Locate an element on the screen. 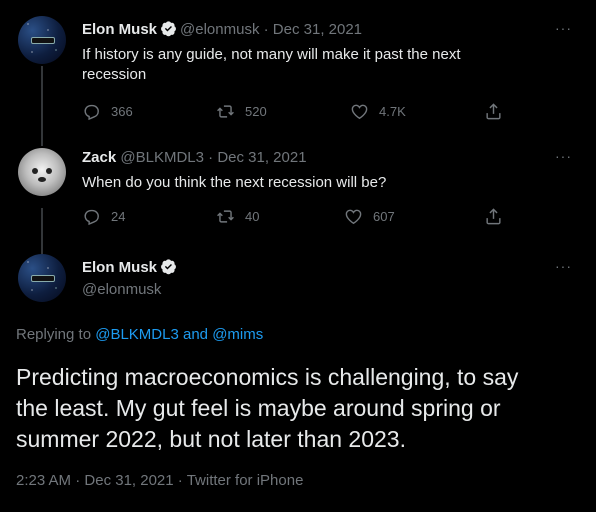 The width and height of the screenshot is (596, 512). tweet-source: Twitter for iPhone is located at coordinates (245, 480).